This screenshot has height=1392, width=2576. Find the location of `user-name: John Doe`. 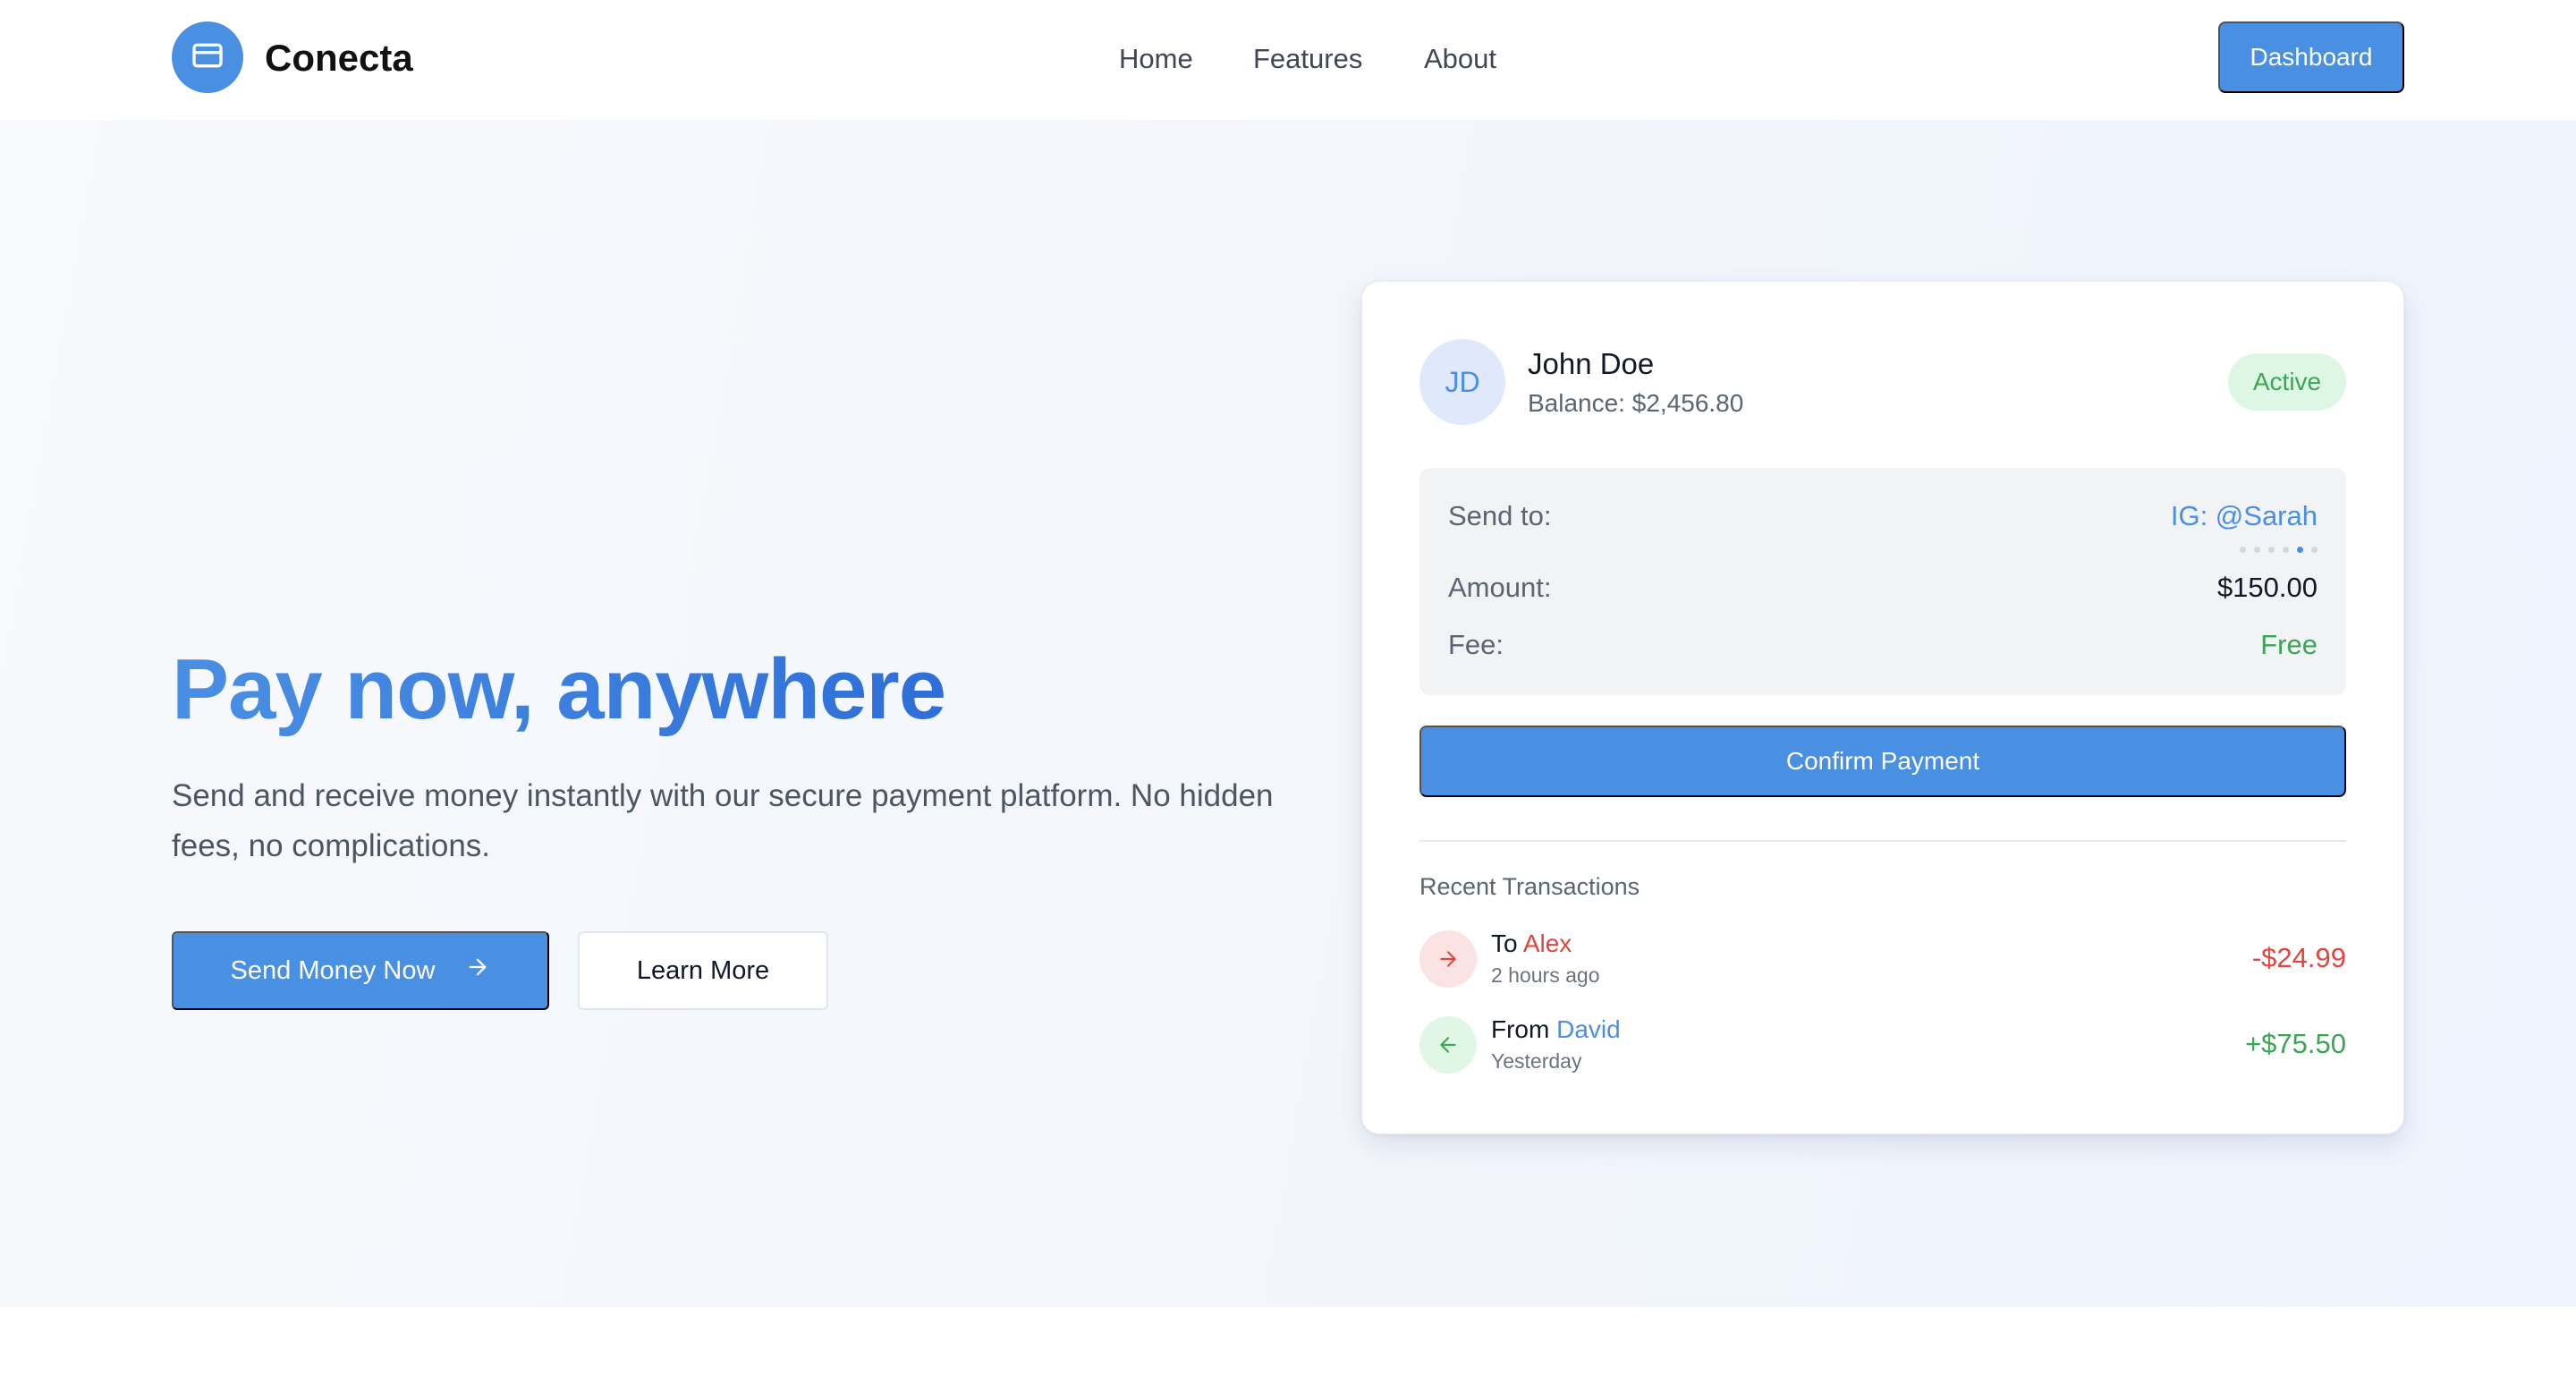

user-name: John Doe is located at coordinates (1591, 363).